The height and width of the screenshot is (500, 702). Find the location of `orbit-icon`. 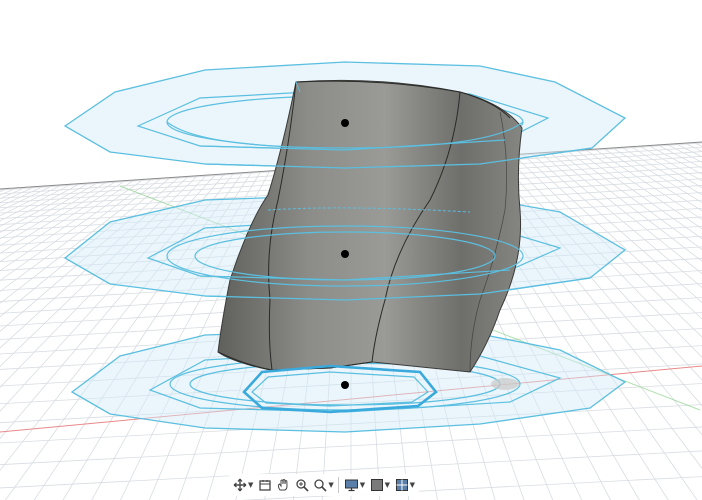

orbit-icon is located at coordinates (240, 485).